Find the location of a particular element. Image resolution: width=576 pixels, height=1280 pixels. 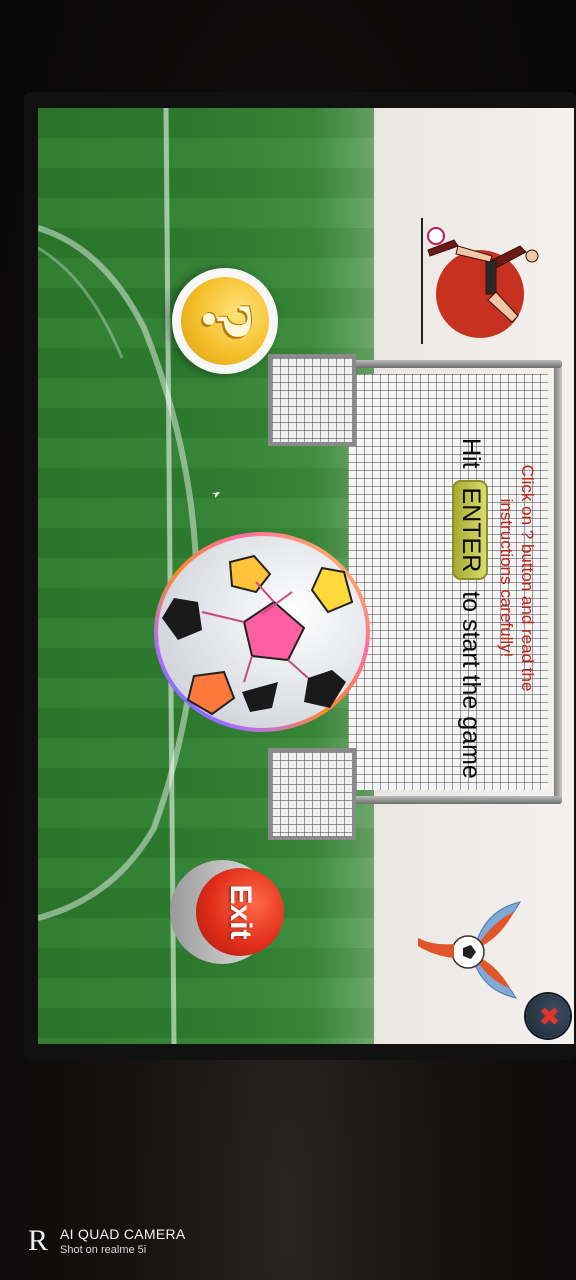

start-prompt: Hit ENTER to start the game is located at coordinates (470, 648).